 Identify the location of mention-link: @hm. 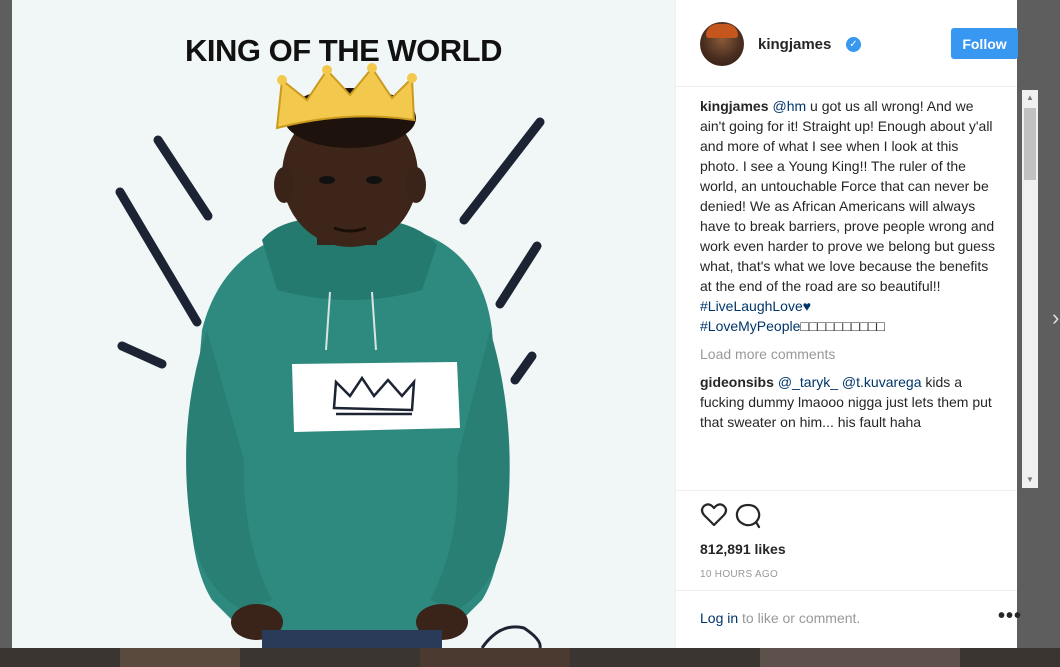
(789, 106).